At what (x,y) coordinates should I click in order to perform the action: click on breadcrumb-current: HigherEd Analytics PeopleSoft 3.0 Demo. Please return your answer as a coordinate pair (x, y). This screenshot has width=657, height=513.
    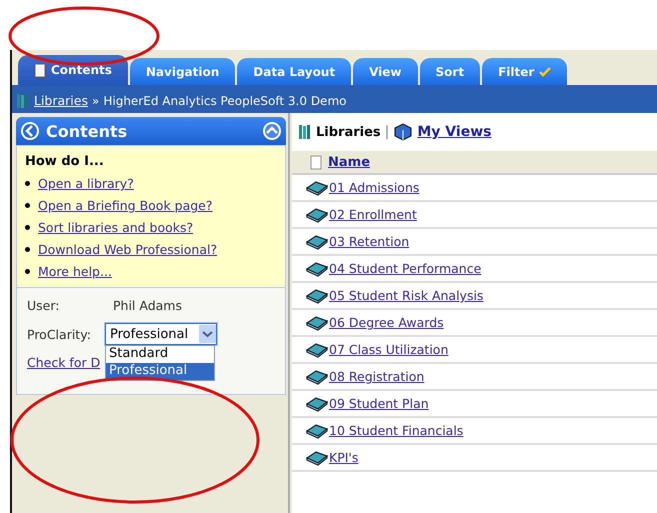
    Looking at the image, I should click on (224, 101).